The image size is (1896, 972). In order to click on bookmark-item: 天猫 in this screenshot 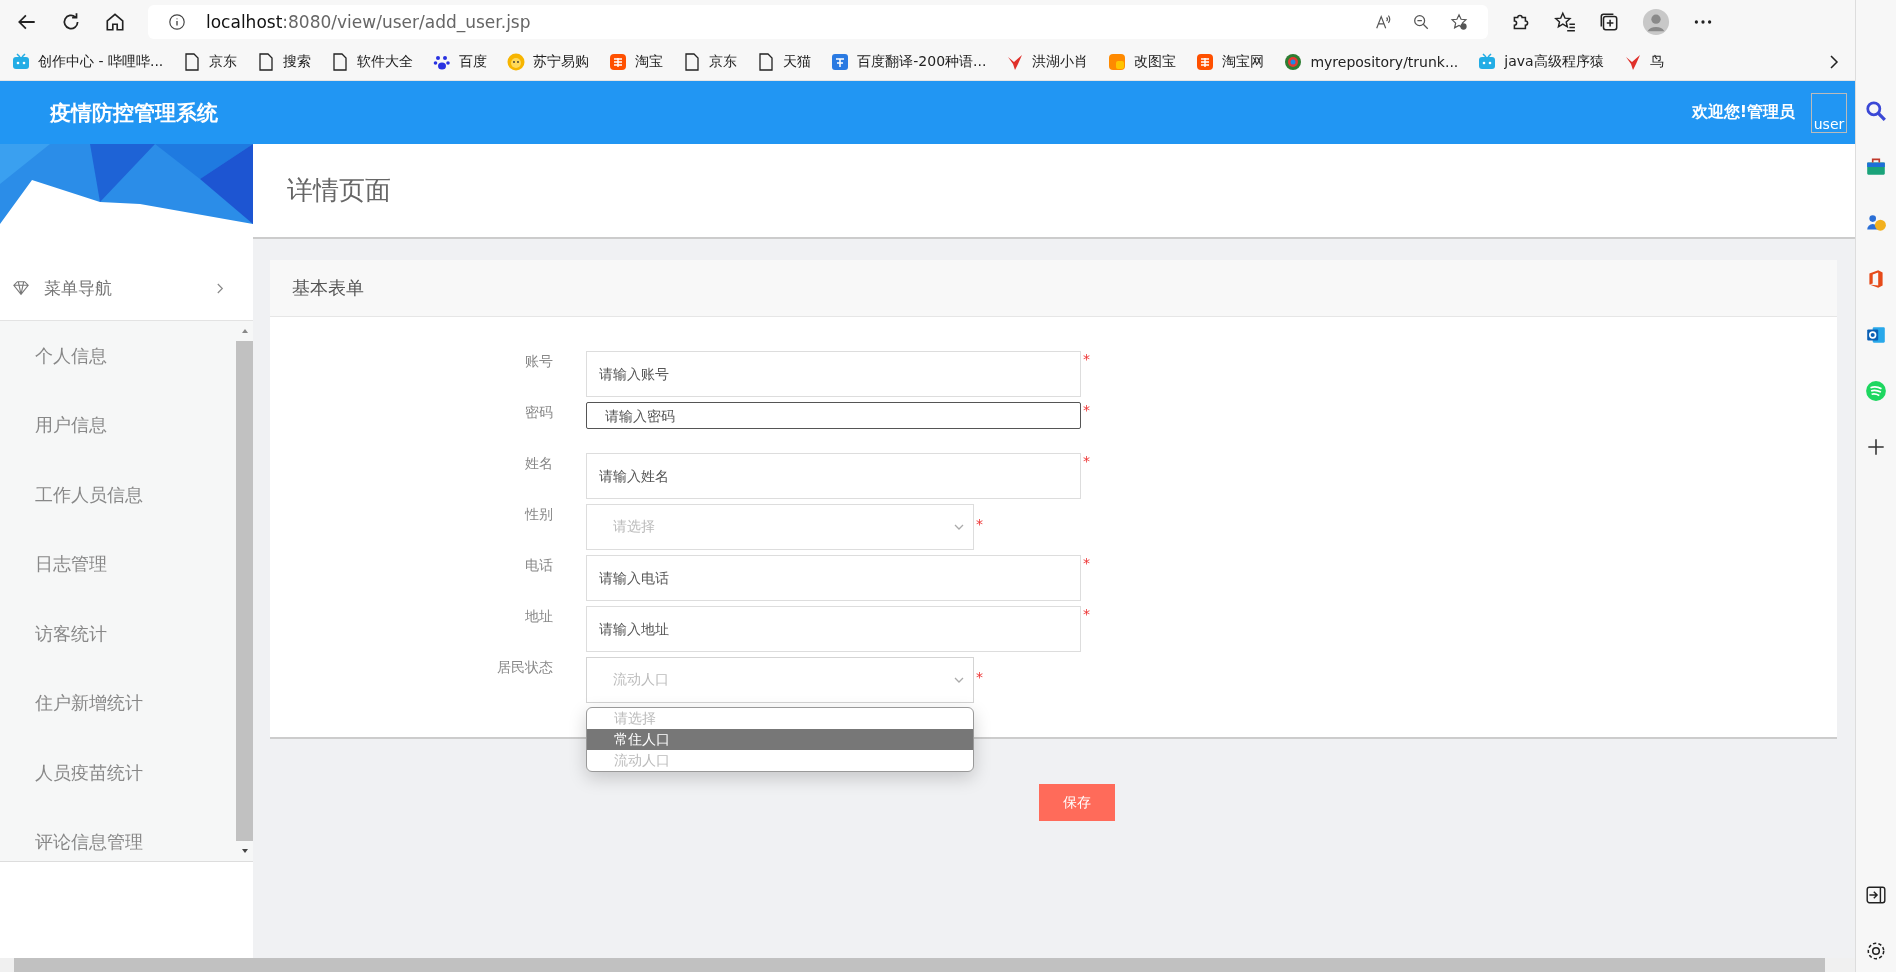, I will do `click(784, 61)`.